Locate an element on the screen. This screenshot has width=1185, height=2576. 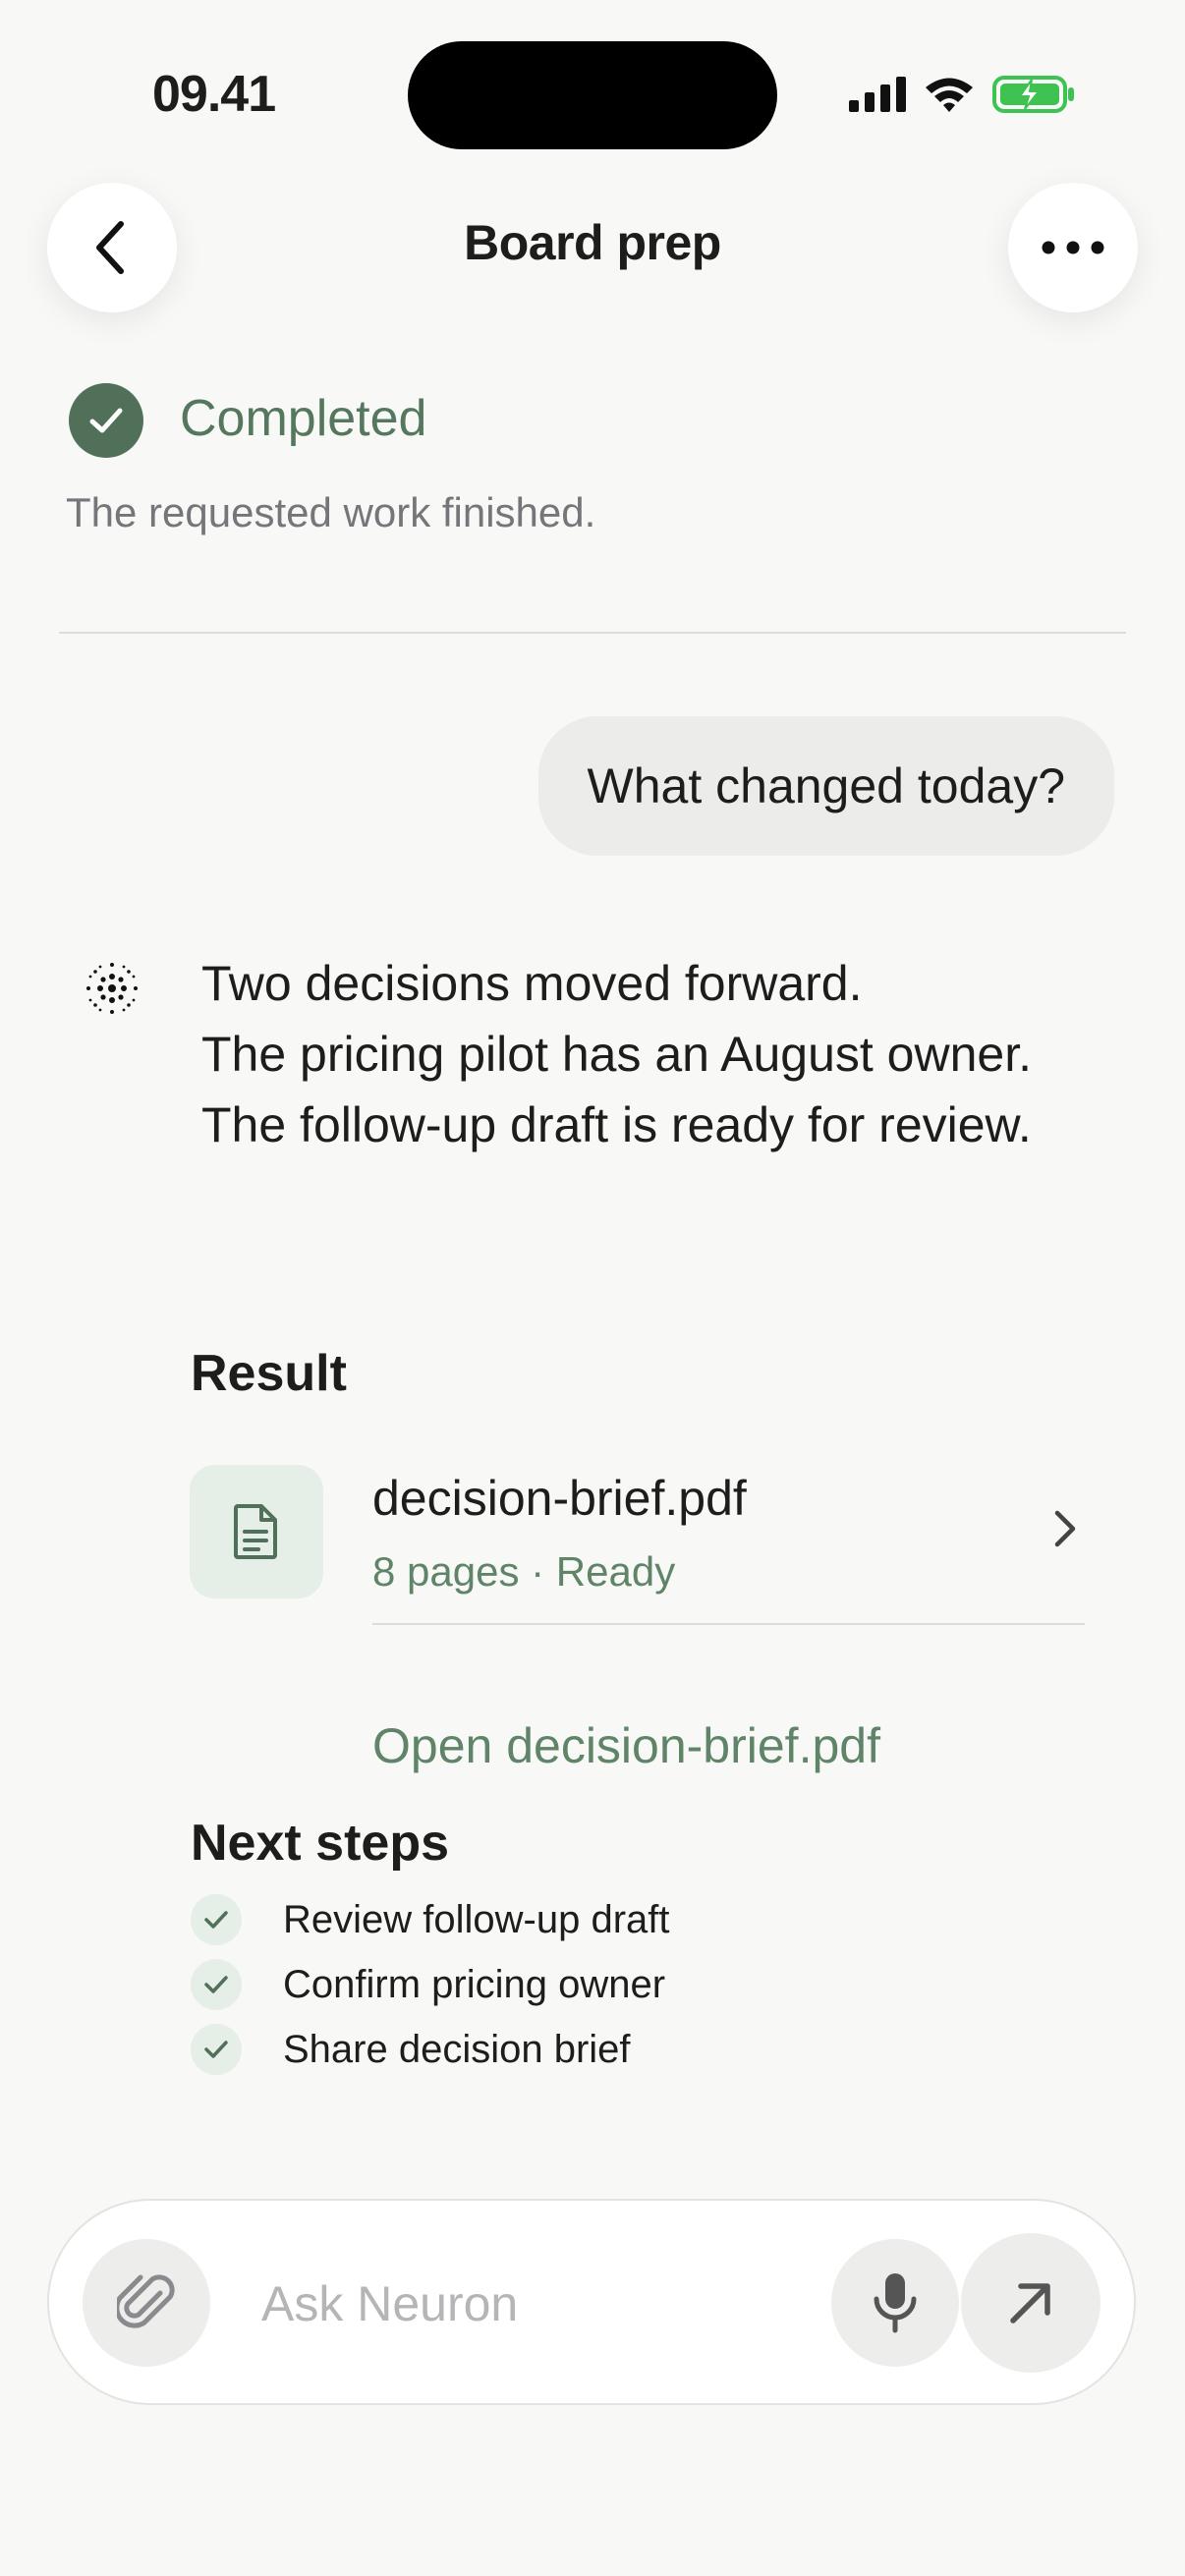
next-step-item: Confirm pricing owner is located at coordinates (428, 1984).